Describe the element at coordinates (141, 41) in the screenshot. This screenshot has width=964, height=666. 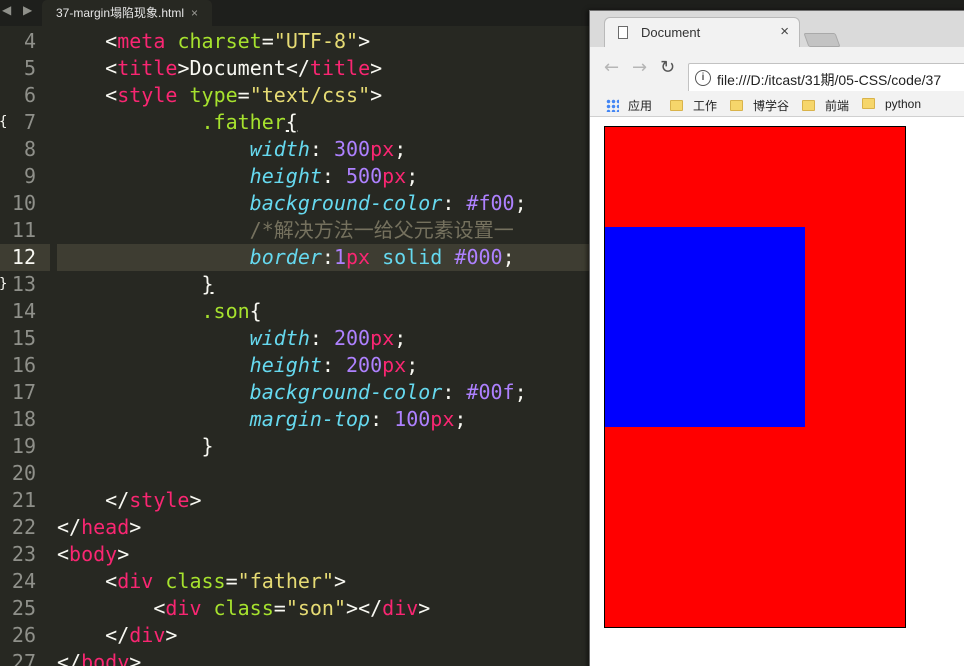
I see `code-token: meta` at that location.